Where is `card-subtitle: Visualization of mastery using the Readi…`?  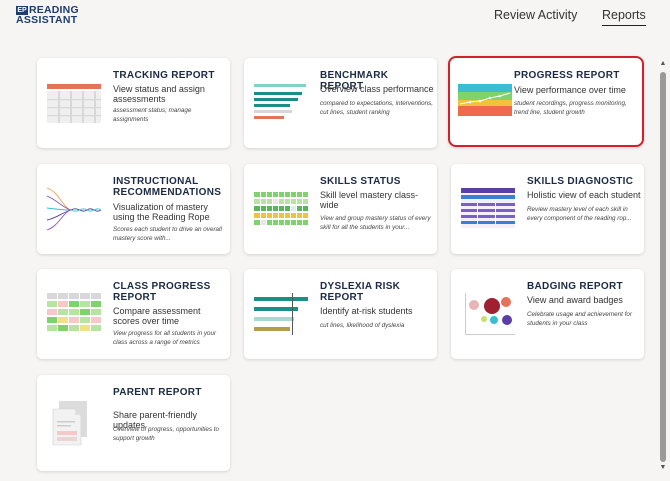 card-subtitle: Visualization of mastery using the Readi… is located at coordinates (161, 212).